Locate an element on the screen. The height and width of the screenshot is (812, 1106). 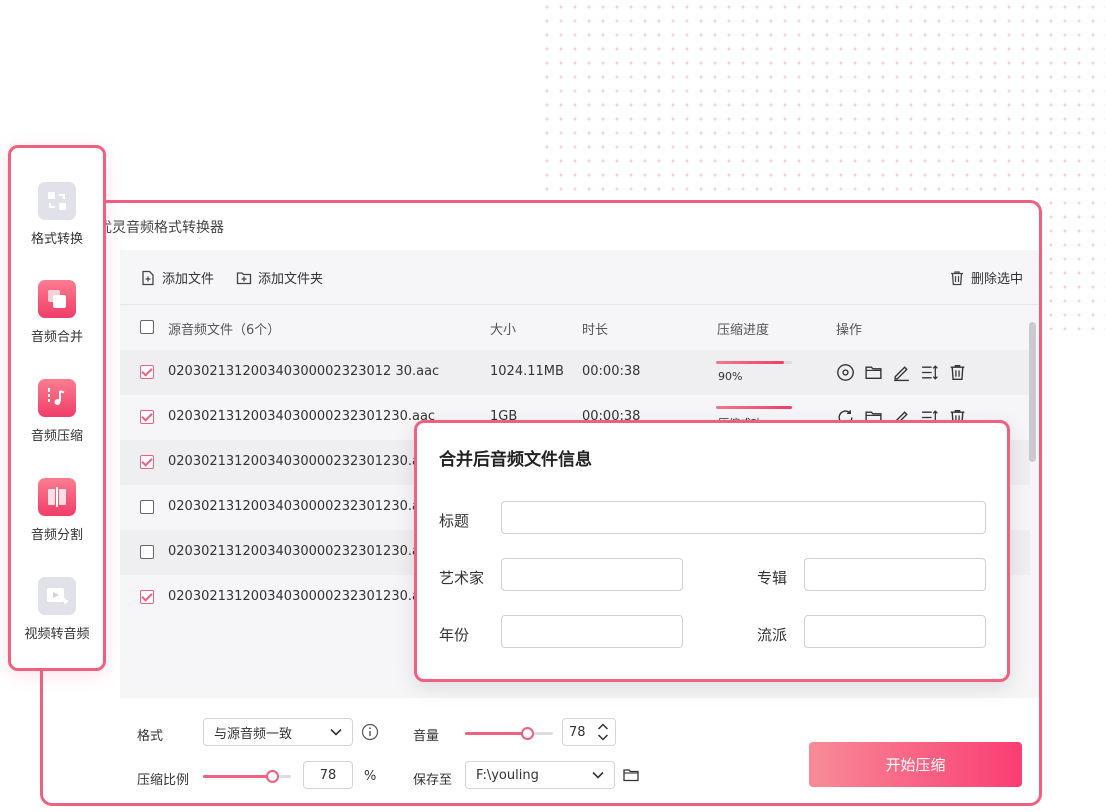
sidebar-item-audio-compress: 音频压缩 is located at coordinates (57, 411).